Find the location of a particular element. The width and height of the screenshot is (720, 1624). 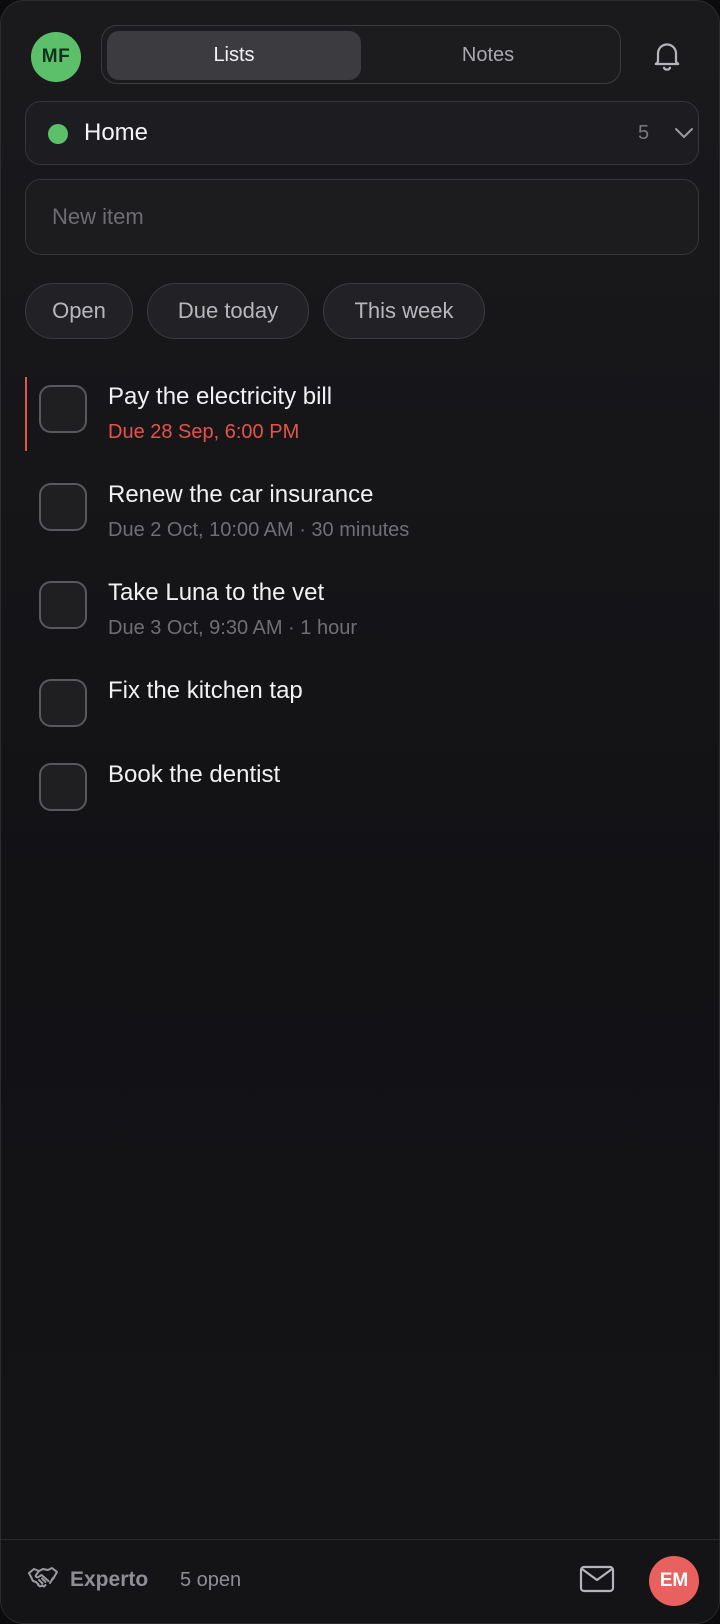

task-due: Due 2 Oct, 10:00 AM · 30 minutes is located at coordinates (259, 530).